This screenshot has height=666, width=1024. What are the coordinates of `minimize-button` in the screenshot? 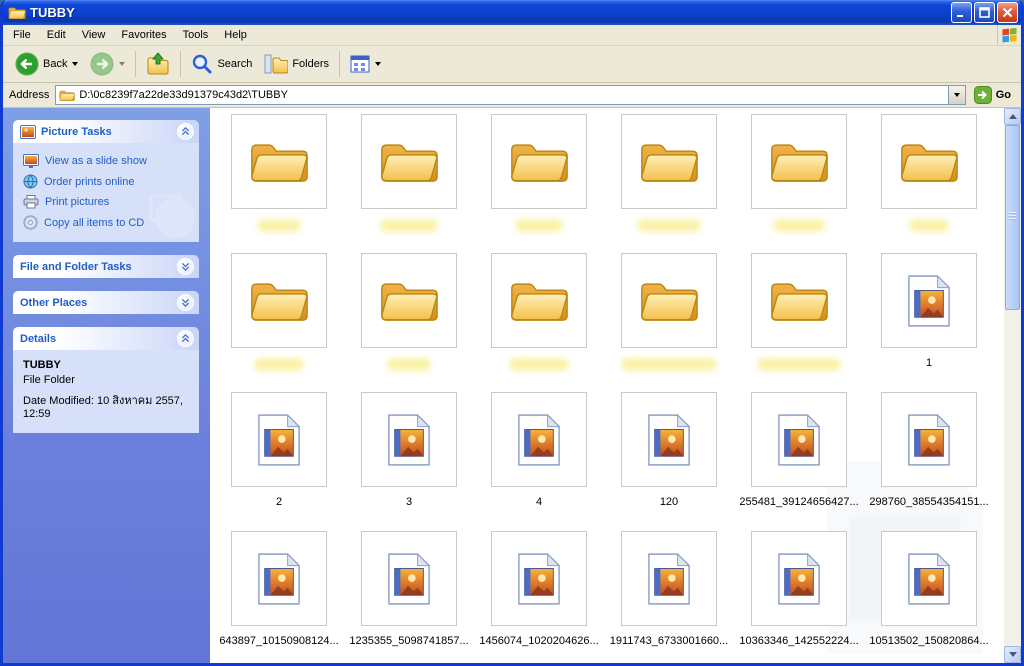 It's located at (961, 12).